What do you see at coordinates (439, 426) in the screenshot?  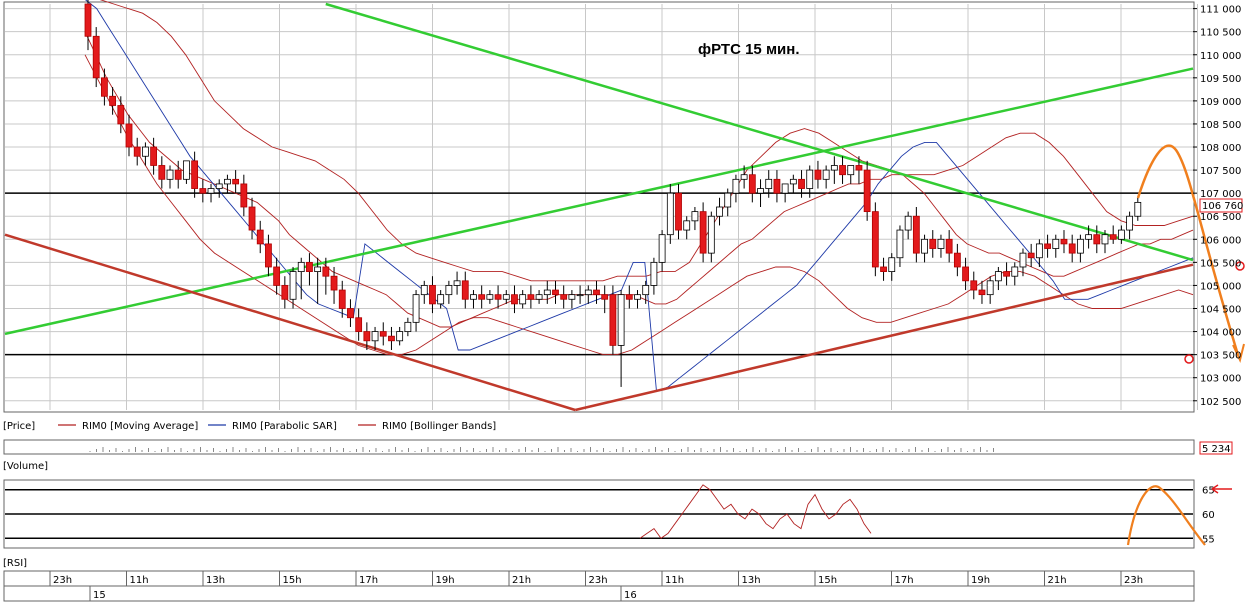 I see `legend-item: RIM0 [Bollinger Bands]` at bounding box center [439, 426].